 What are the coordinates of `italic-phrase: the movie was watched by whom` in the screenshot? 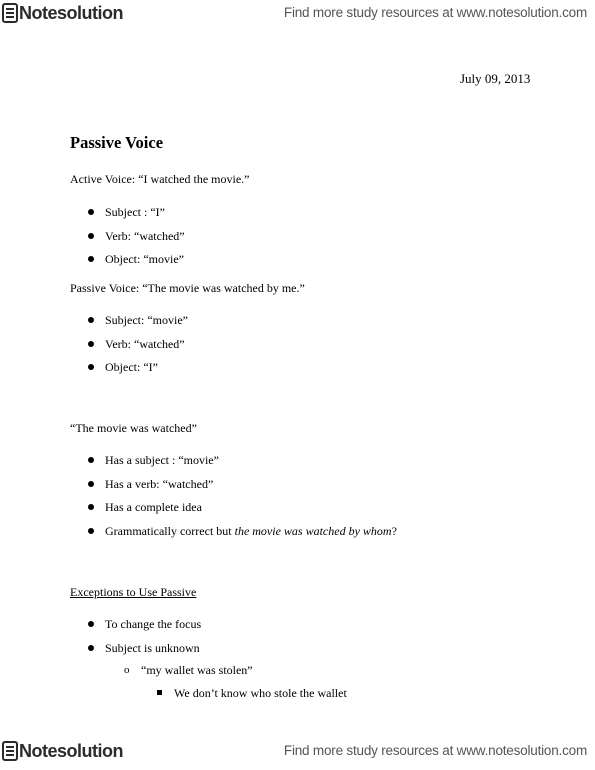 It's located at (313, 530).